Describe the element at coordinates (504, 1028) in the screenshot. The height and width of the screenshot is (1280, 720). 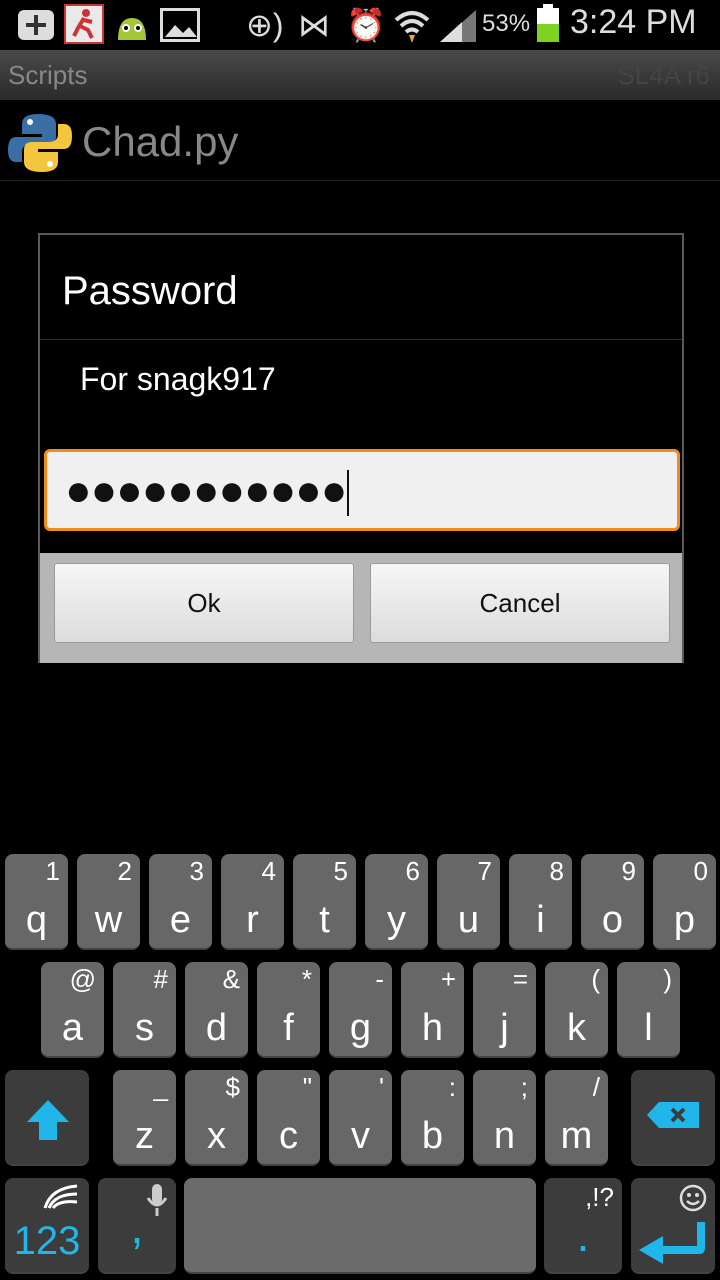
I see `key-label: j` at that location.